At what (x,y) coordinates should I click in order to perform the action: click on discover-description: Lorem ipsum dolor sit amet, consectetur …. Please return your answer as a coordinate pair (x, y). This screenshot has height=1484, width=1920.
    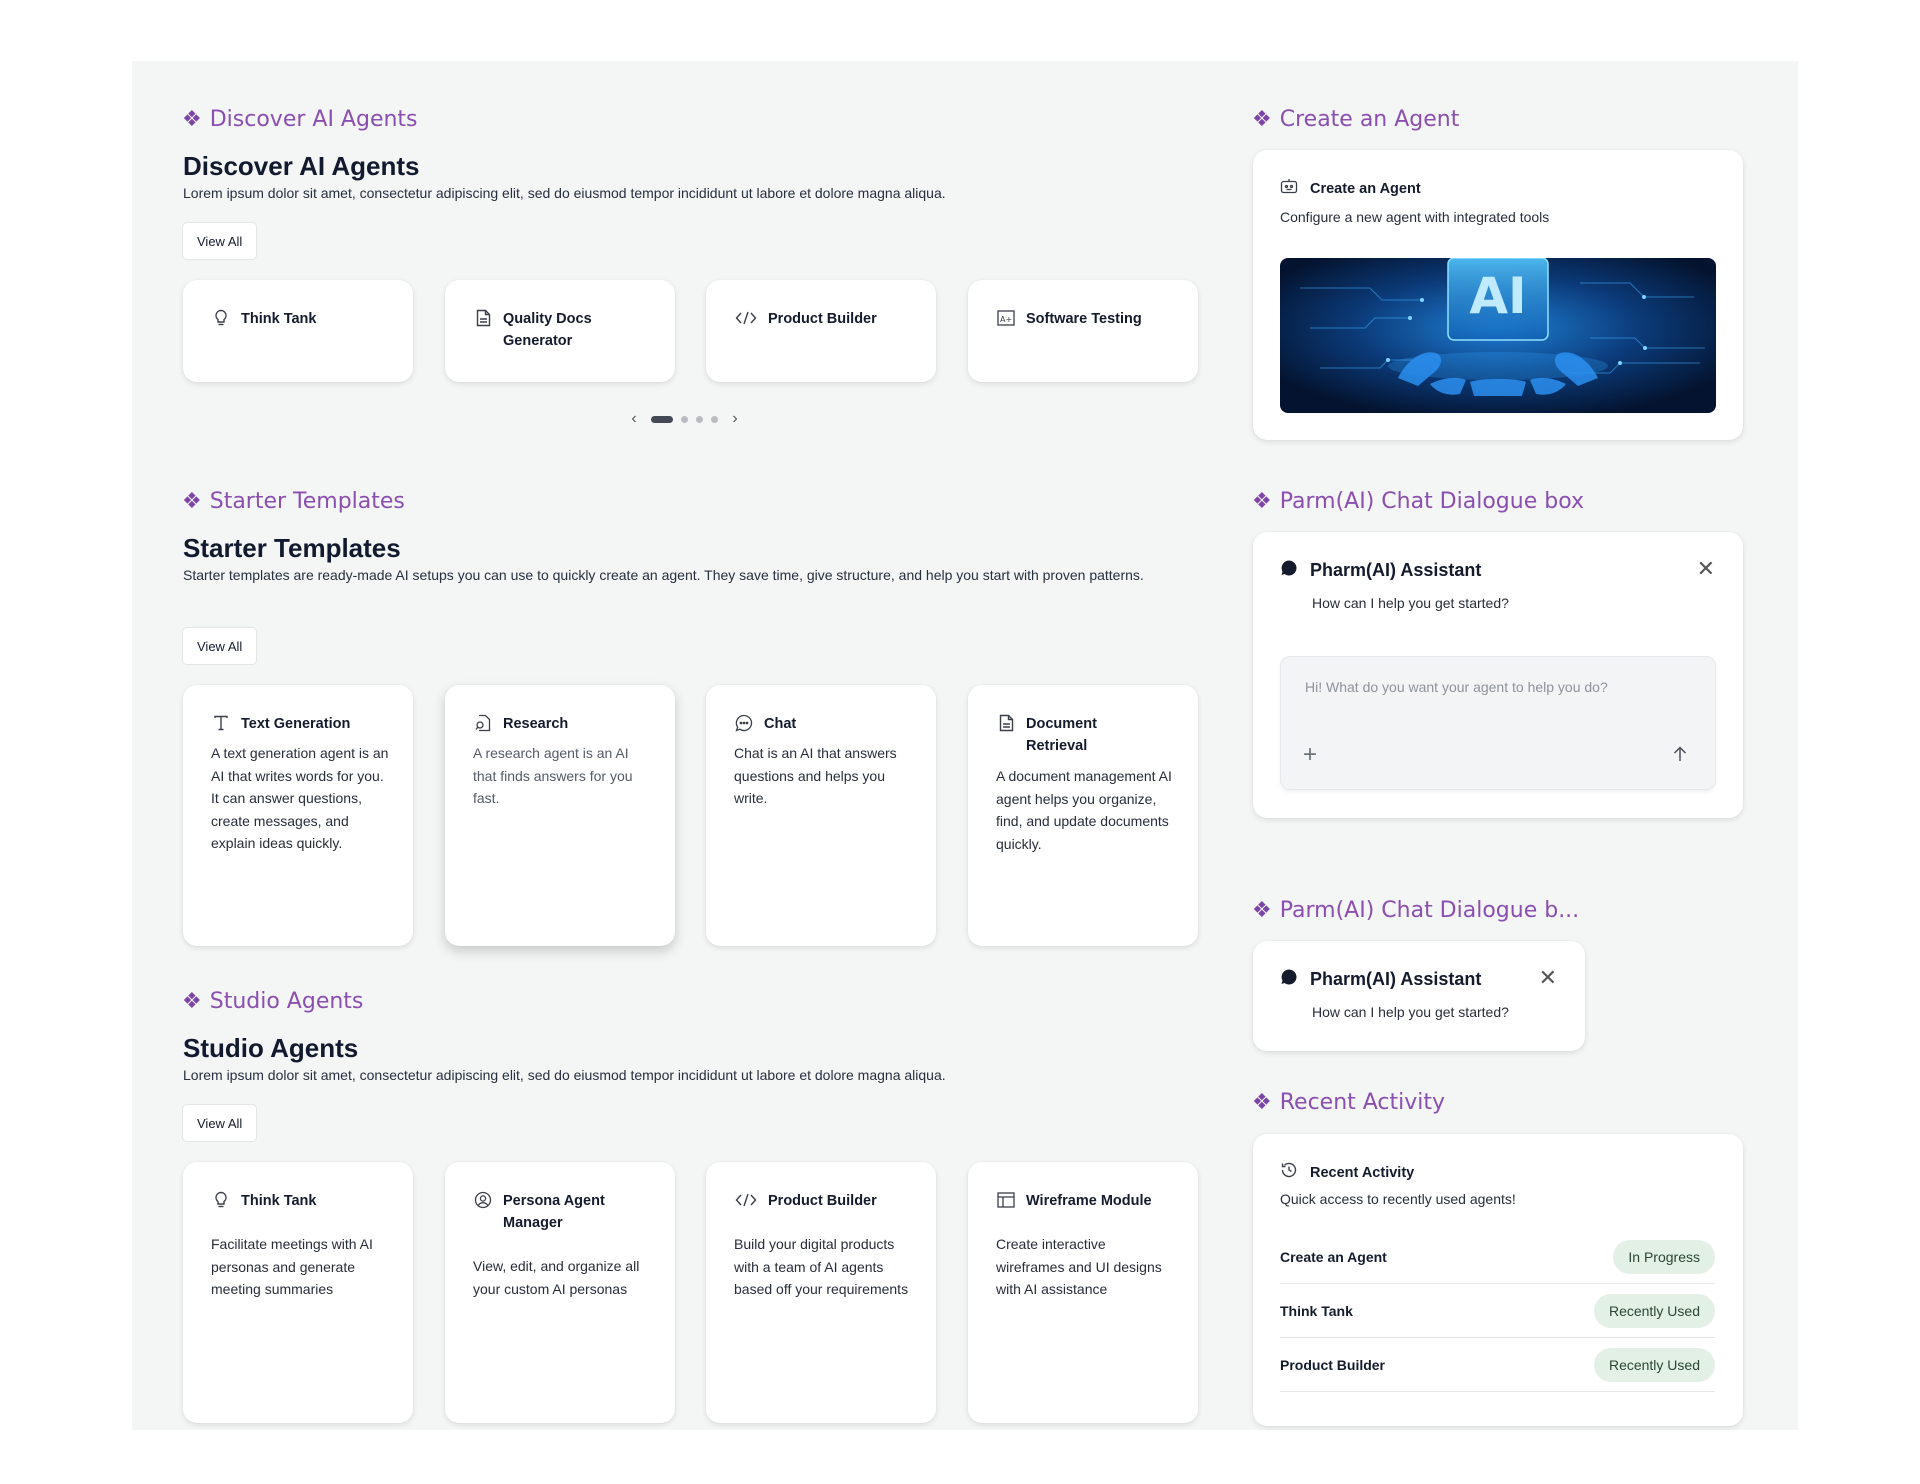
    Looking at the image, I should click on (564, 193).